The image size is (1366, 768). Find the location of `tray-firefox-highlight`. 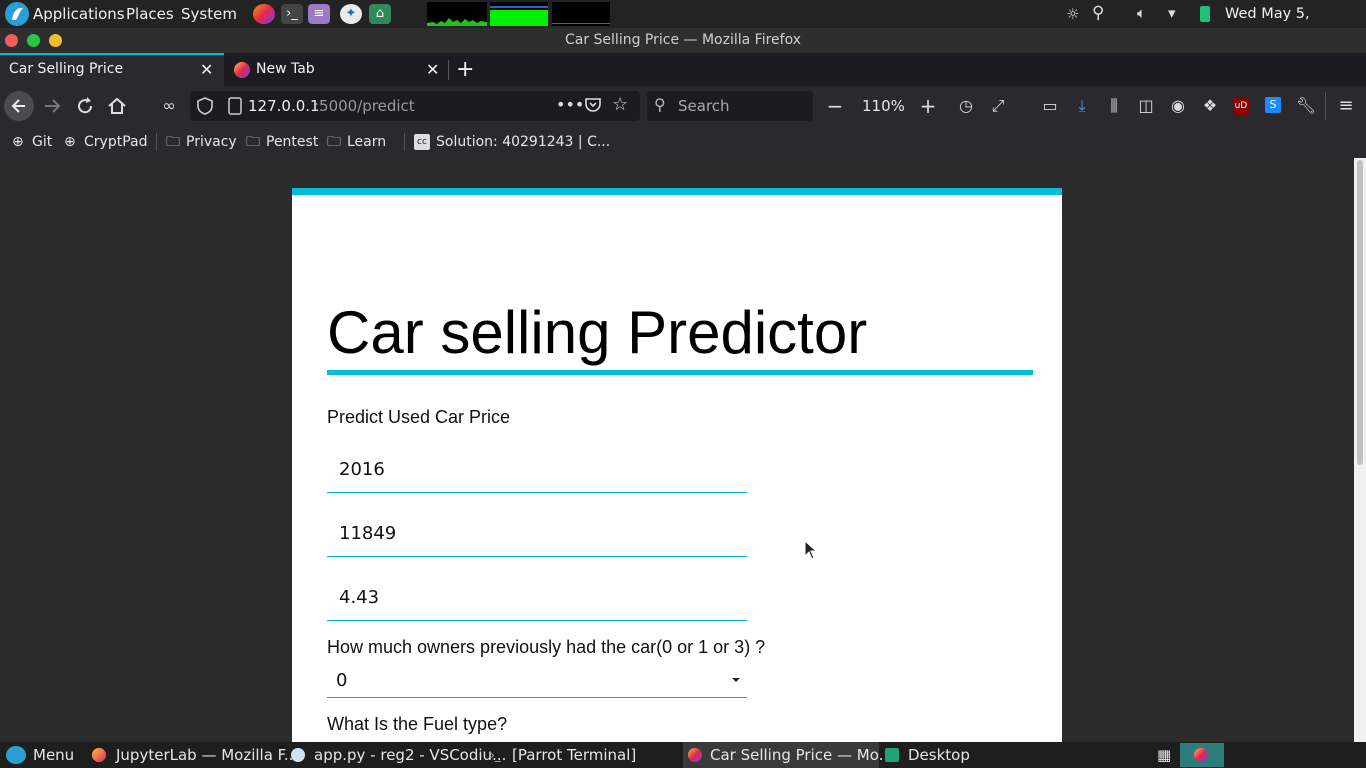

tray-firefox-highlight is located at coordinates (1202, 755).